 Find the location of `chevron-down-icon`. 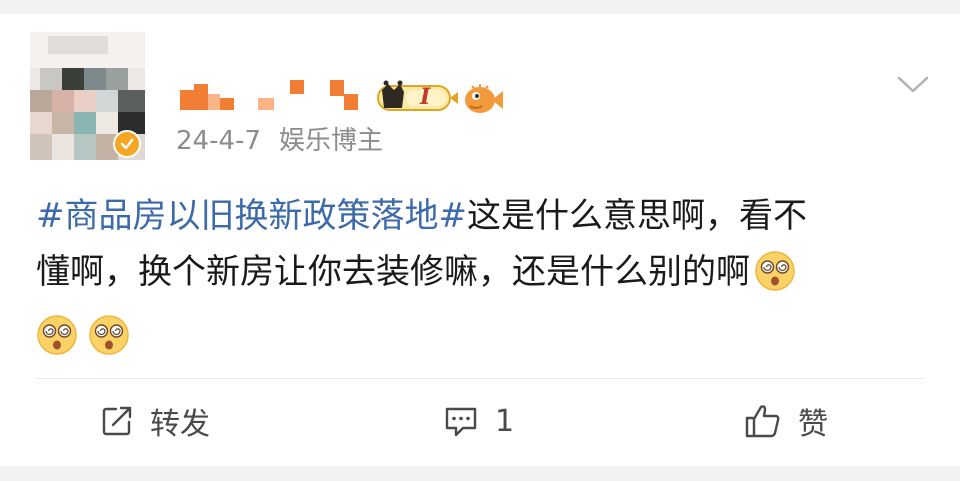

chevron-down-icon is located at coordinates (913, 85).